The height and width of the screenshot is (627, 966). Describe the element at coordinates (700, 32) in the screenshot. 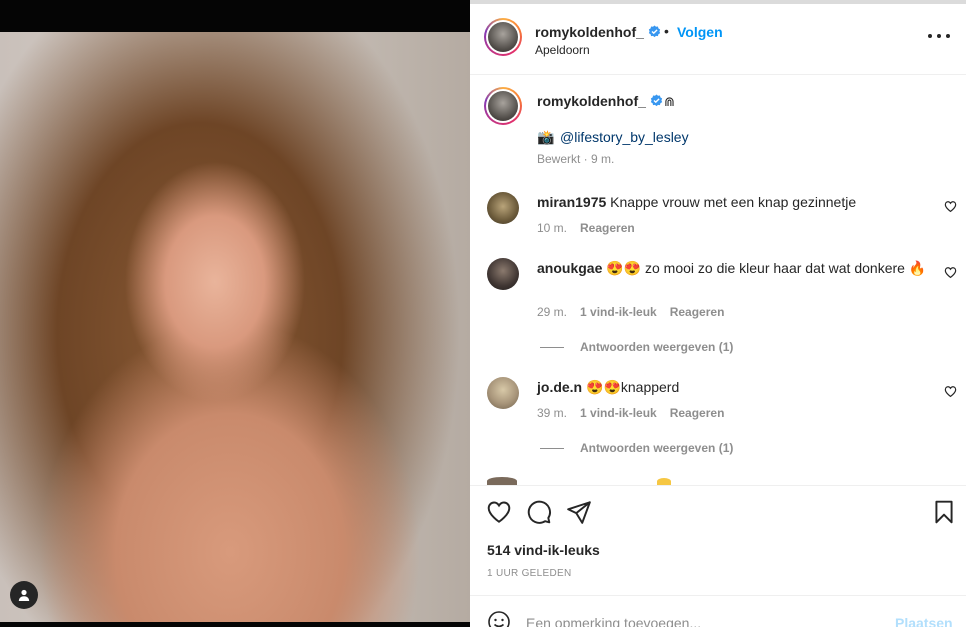

I see `follow-button: Volgen` at that location.